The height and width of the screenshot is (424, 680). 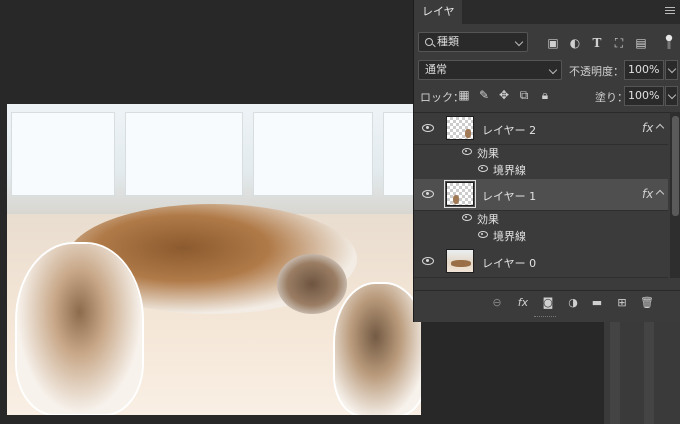 What do you see at coordinates (429, 42) in the screenshot?
I see `search-icon` at bounding box center [429, 42].